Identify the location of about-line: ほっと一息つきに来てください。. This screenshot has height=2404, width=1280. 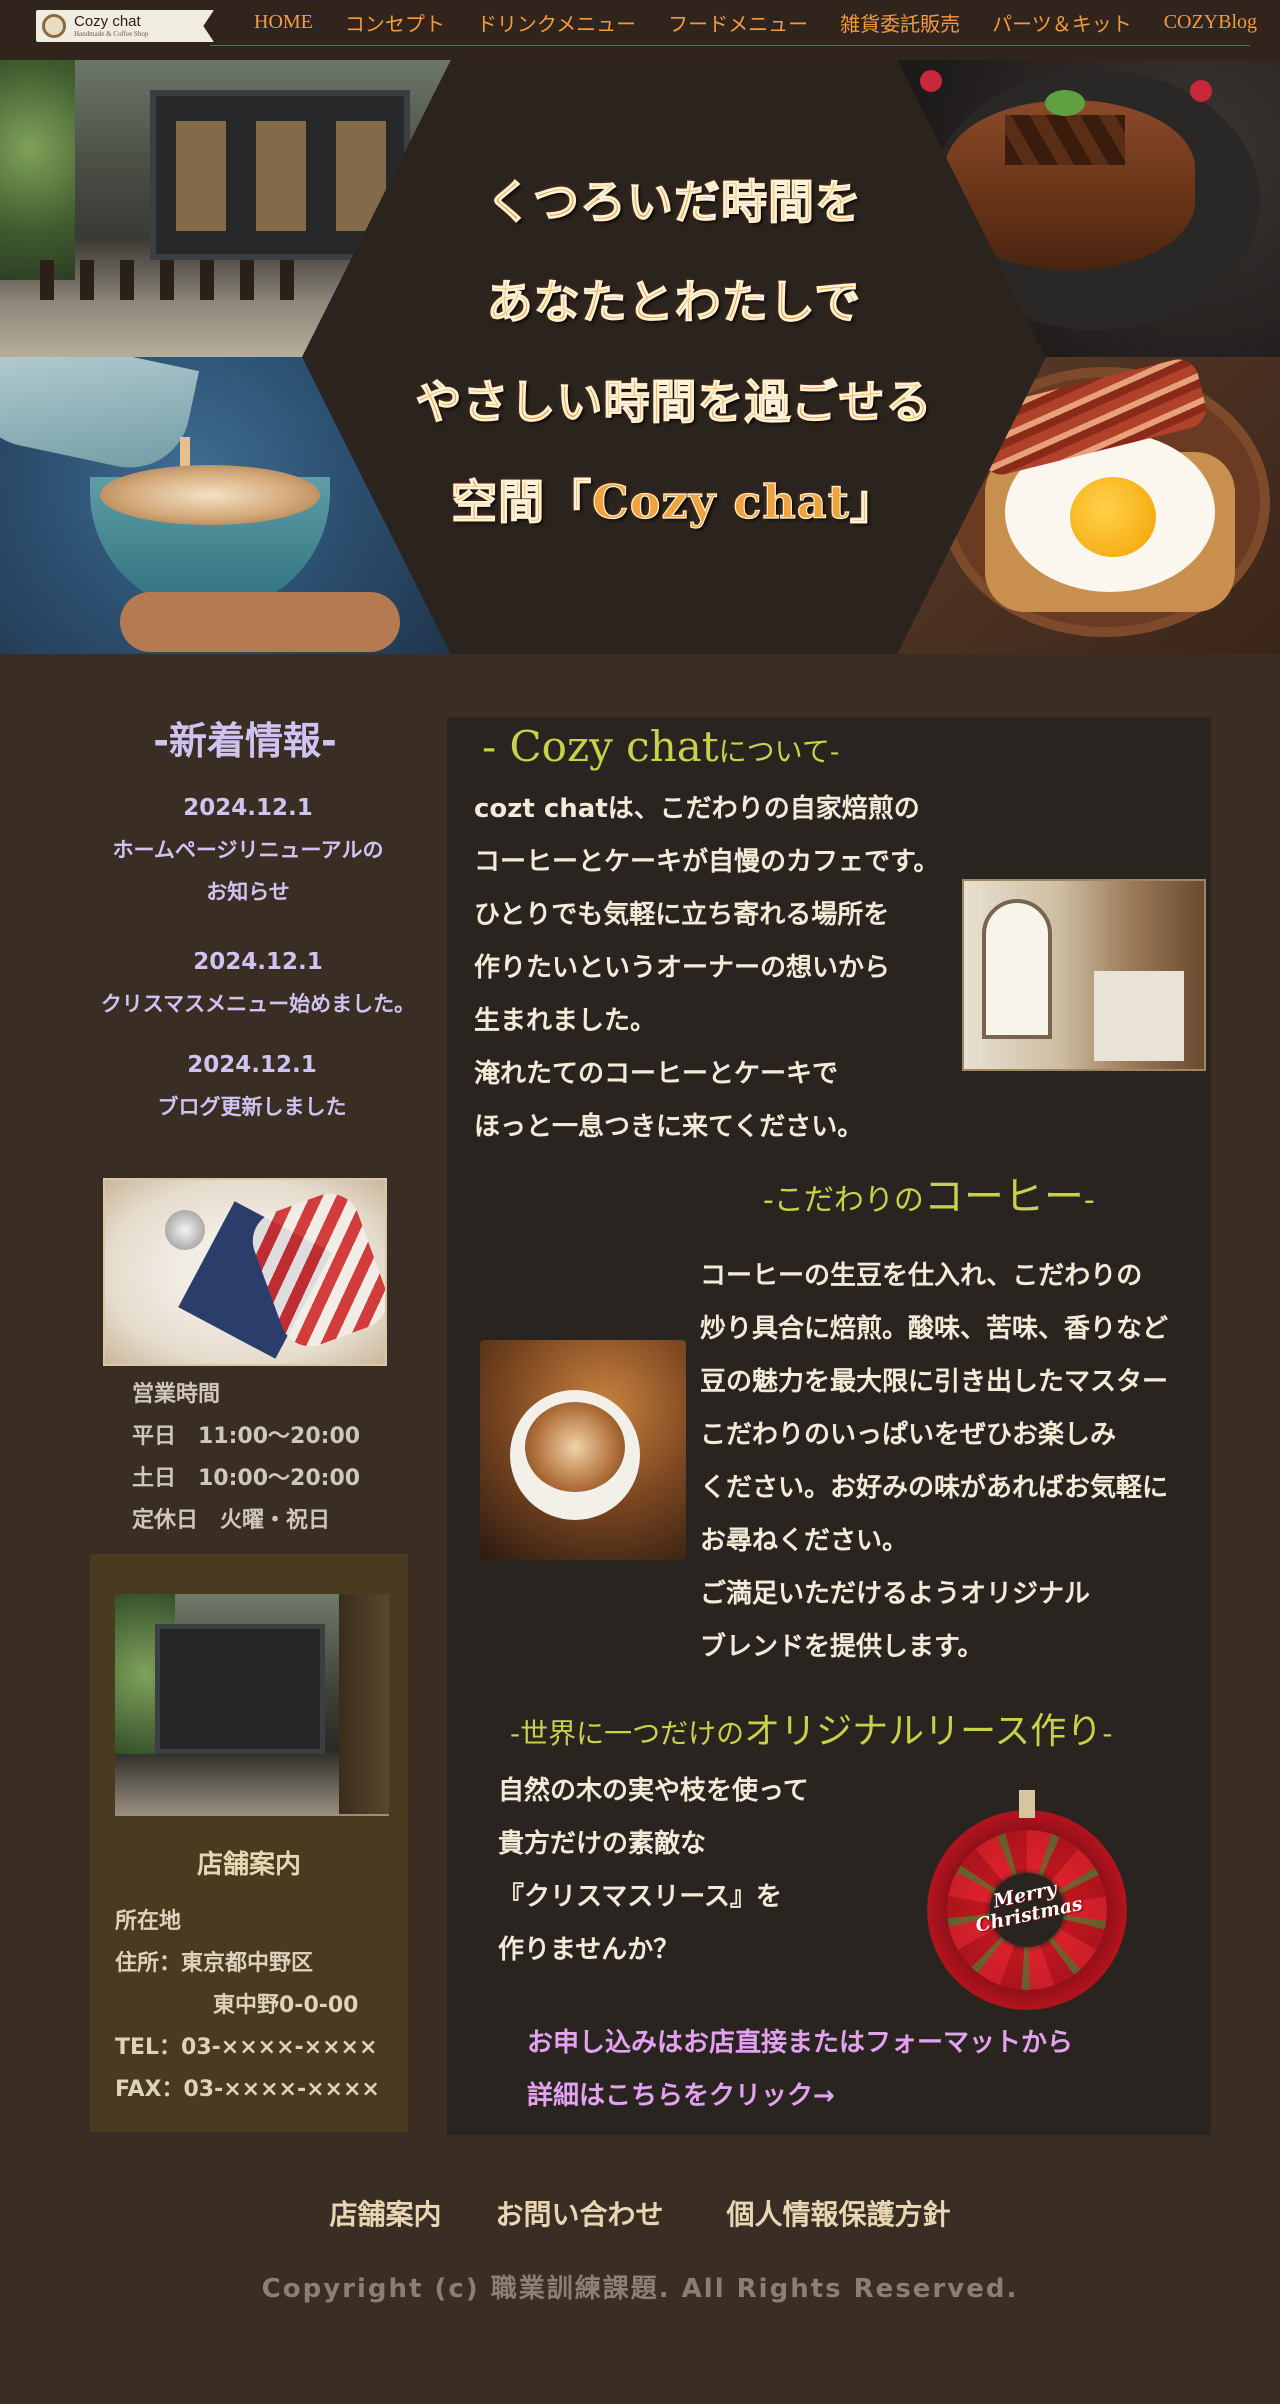
(669, 1127).